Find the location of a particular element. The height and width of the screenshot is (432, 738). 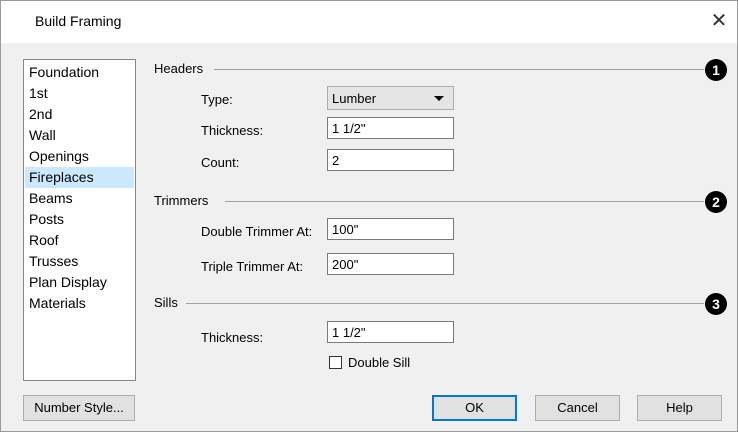

headers-section-label: Headers is located at coordinates (179, 68).